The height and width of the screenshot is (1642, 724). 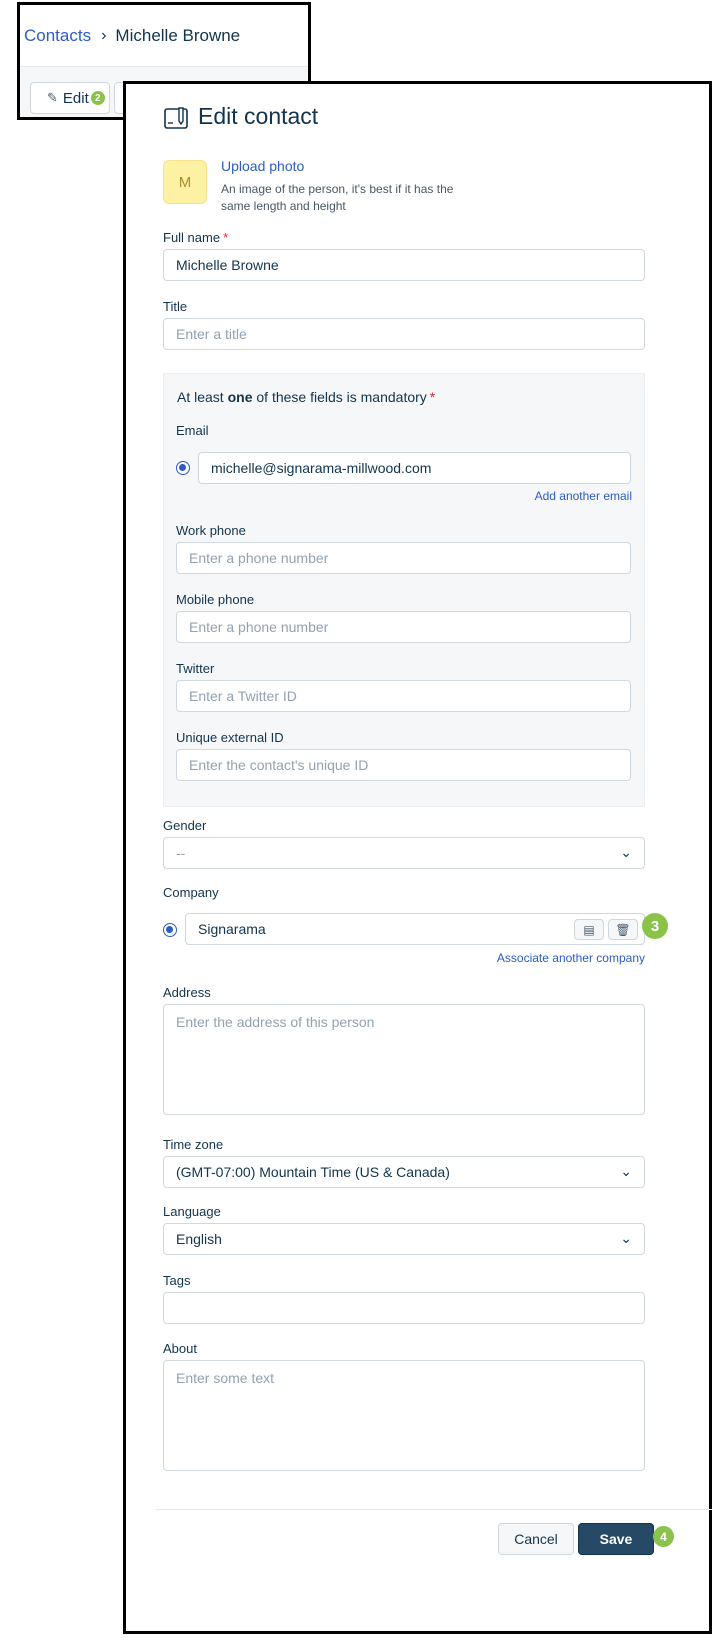 What do you see at coordinates (177, 1280) in the screenshot?
I see `tags-label: Tags` at bounding box center [177, 1280].